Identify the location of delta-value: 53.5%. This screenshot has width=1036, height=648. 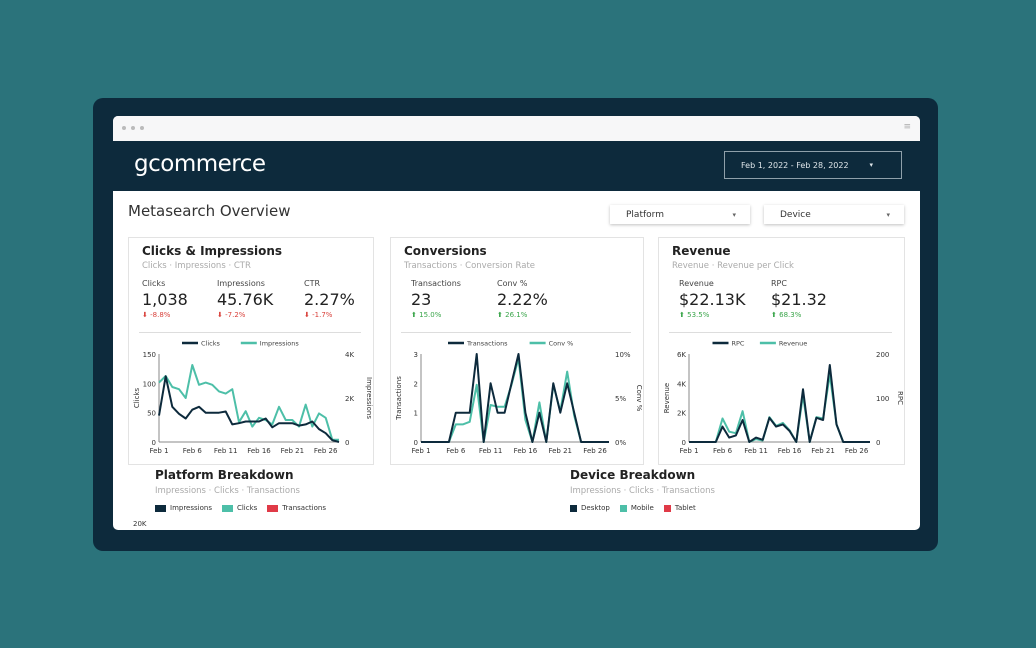
(698, 315).